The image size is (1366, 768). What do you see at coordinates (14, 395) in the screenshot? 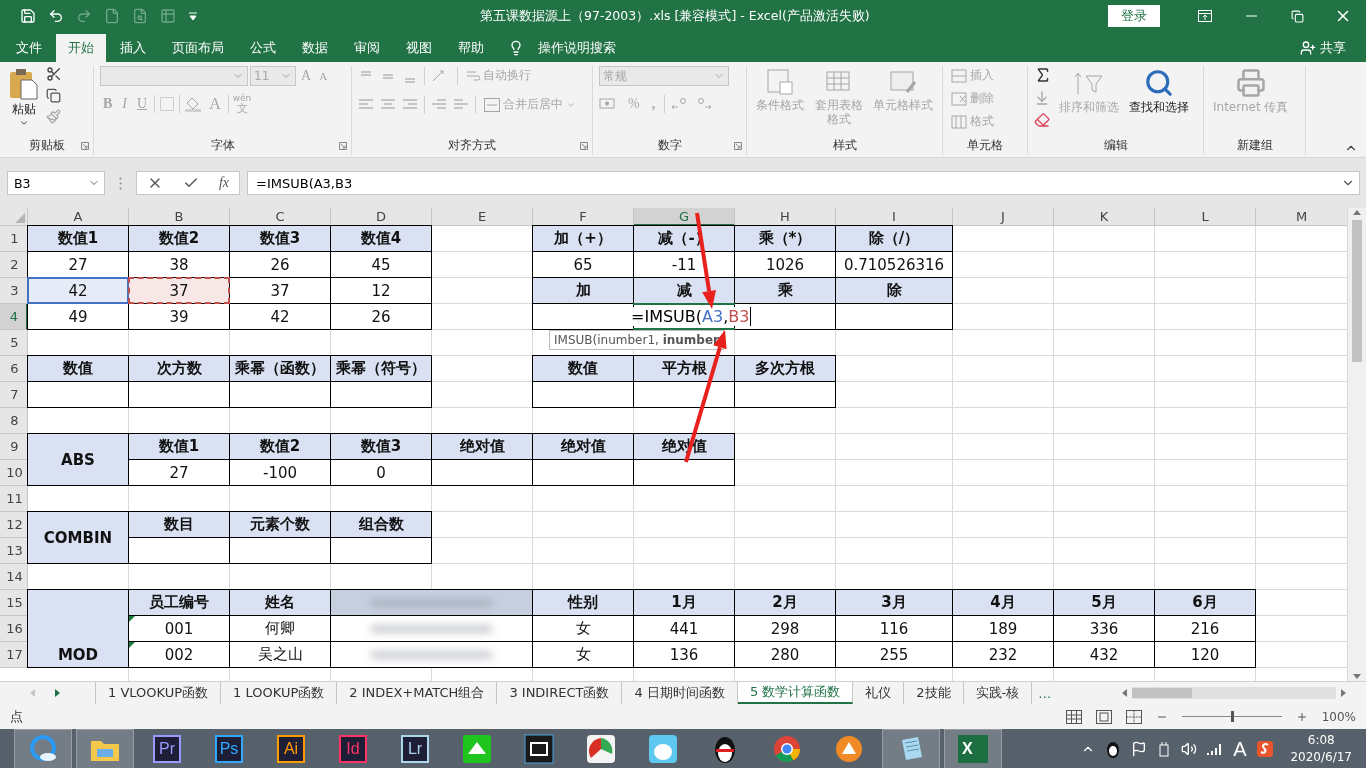
I see `row-header: 7` at bounding box center [14, 395].